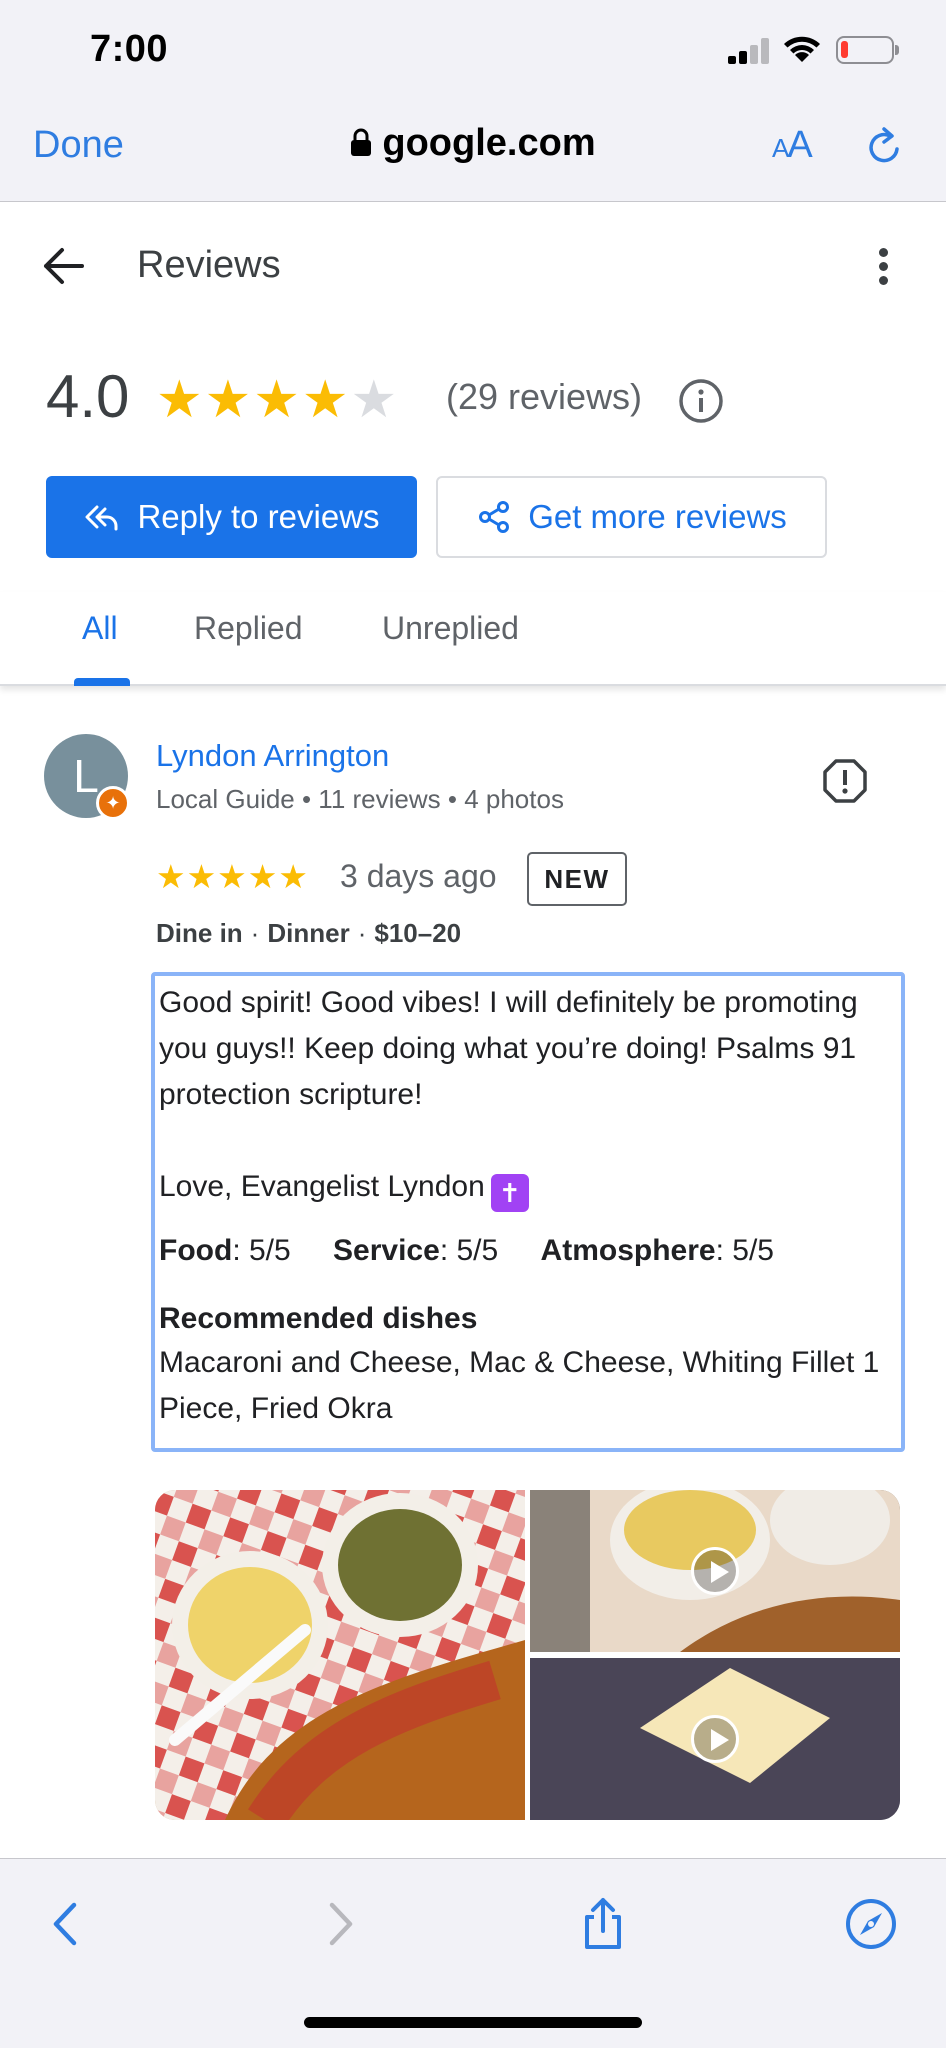 The height and width of the screenshot is (2048, 946). I want to click on text-size-button: AA, so click(792, 145).